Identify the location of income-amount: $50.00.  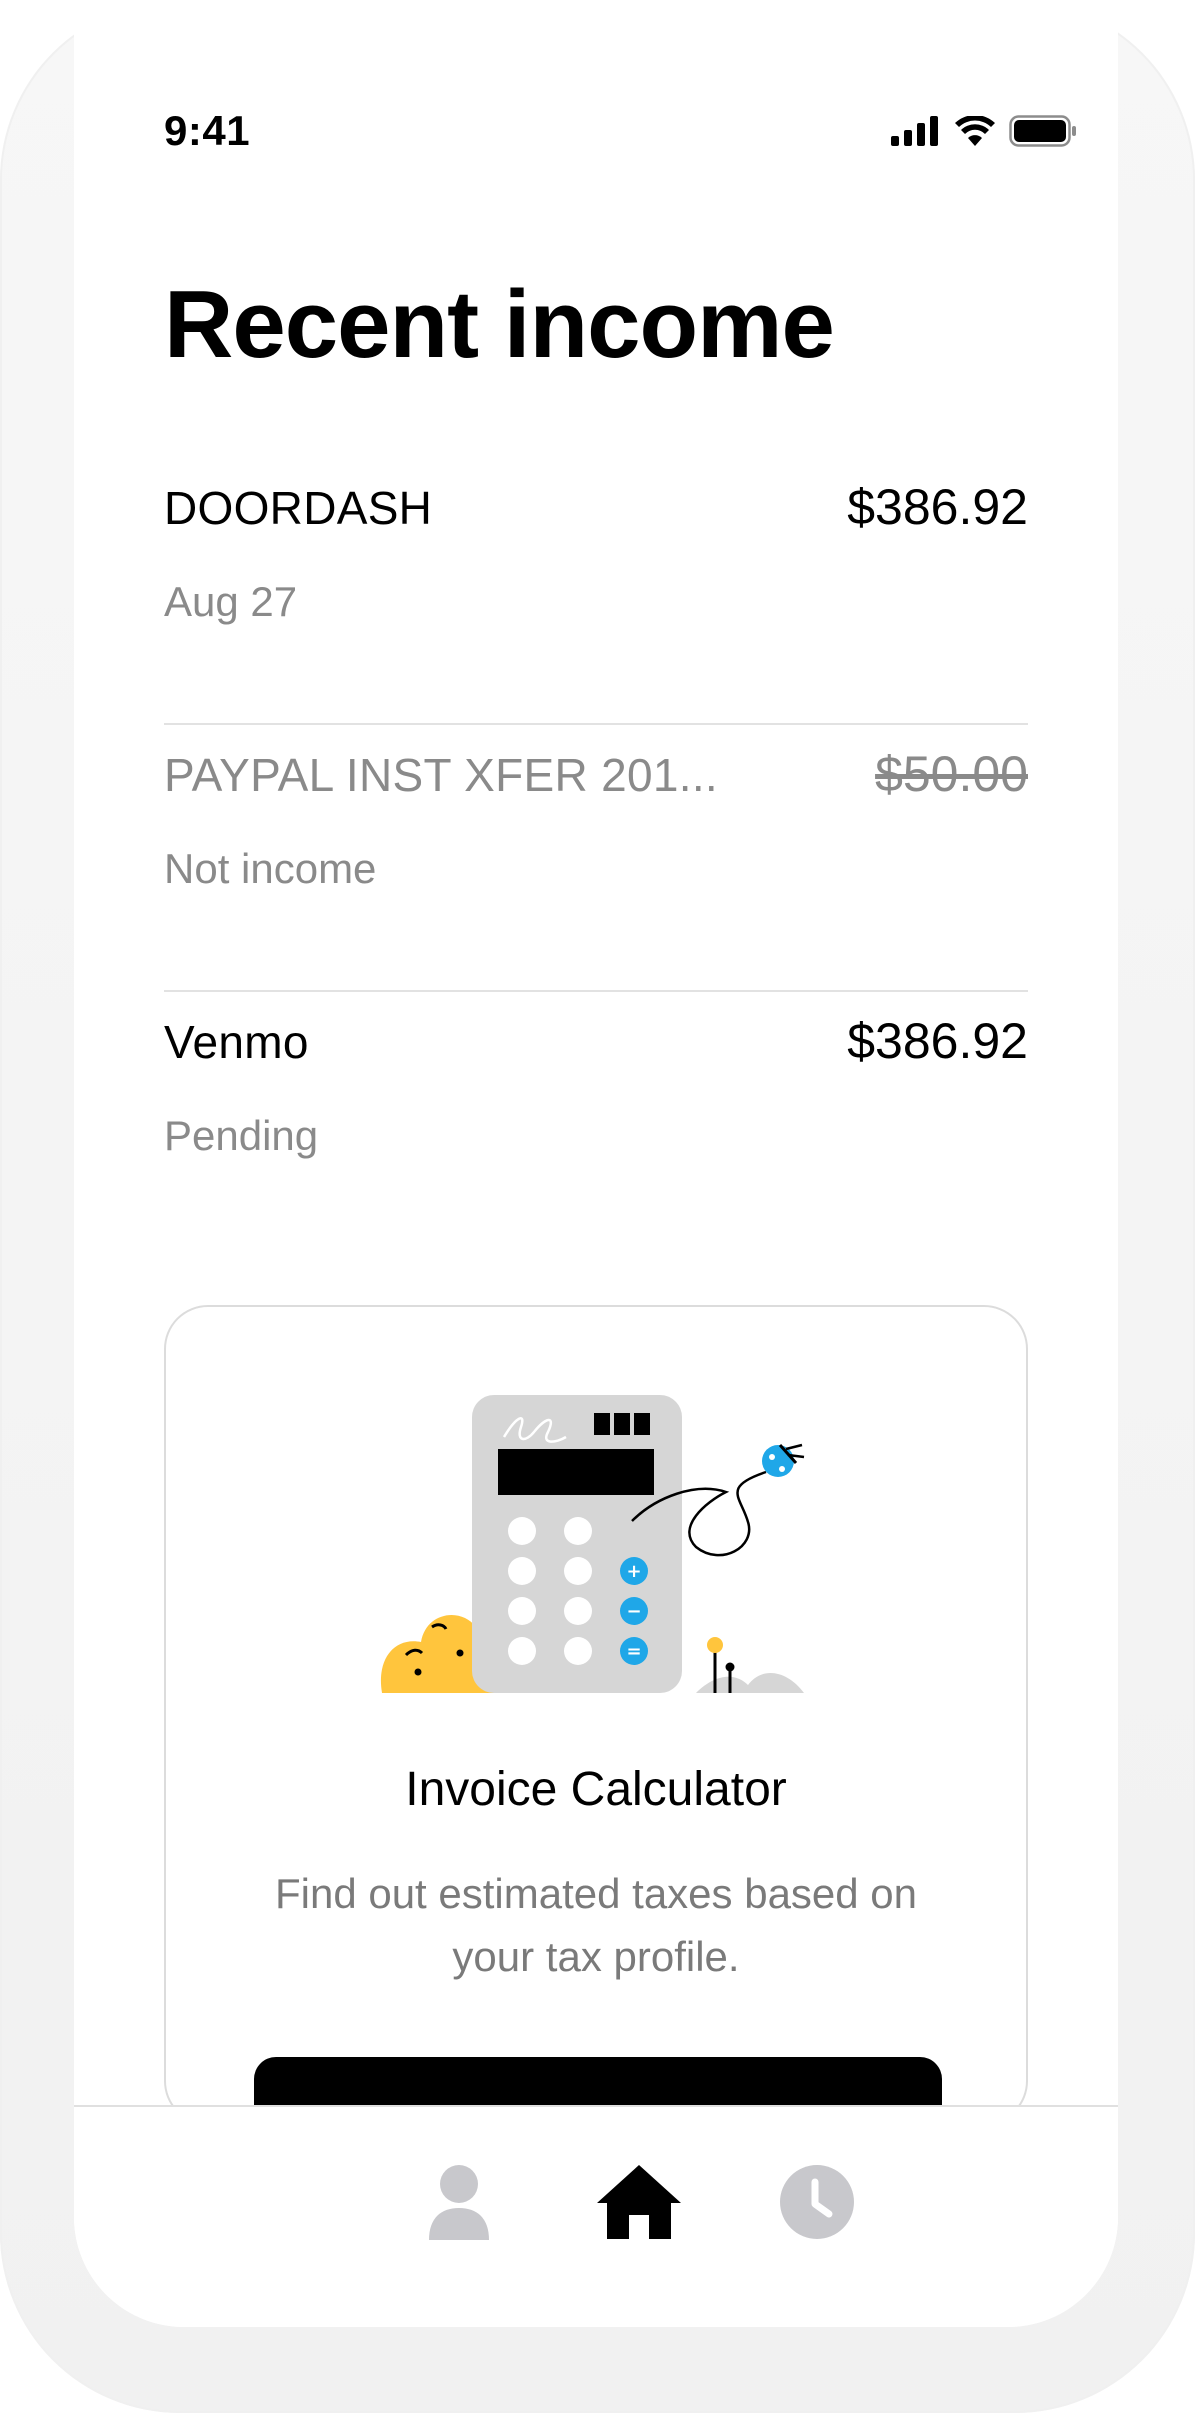
(951, 774).